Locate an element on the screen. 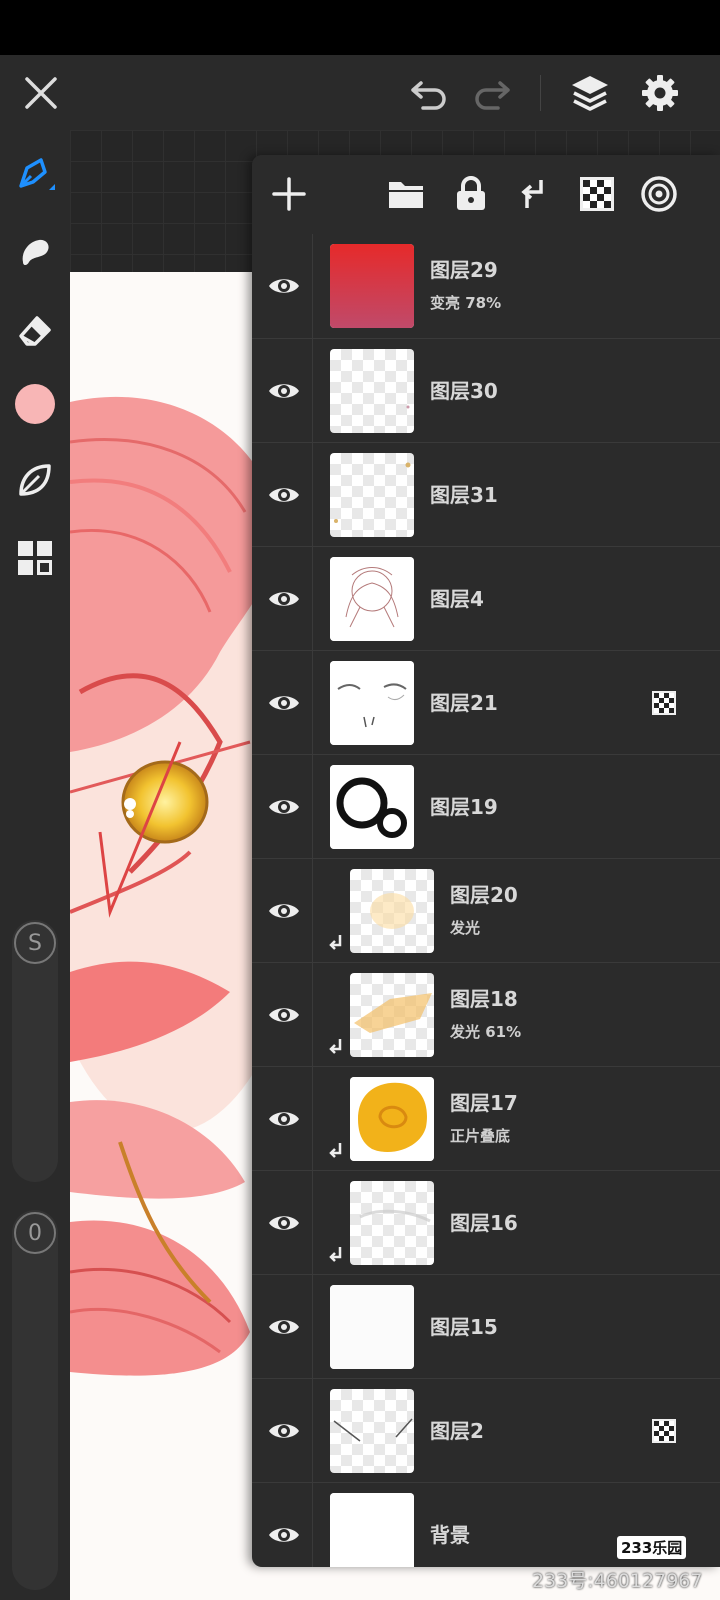 The width and height of the screenshot is (720, 1600). layer-blend-mode: 发光 is located at coordinates (465, 928).